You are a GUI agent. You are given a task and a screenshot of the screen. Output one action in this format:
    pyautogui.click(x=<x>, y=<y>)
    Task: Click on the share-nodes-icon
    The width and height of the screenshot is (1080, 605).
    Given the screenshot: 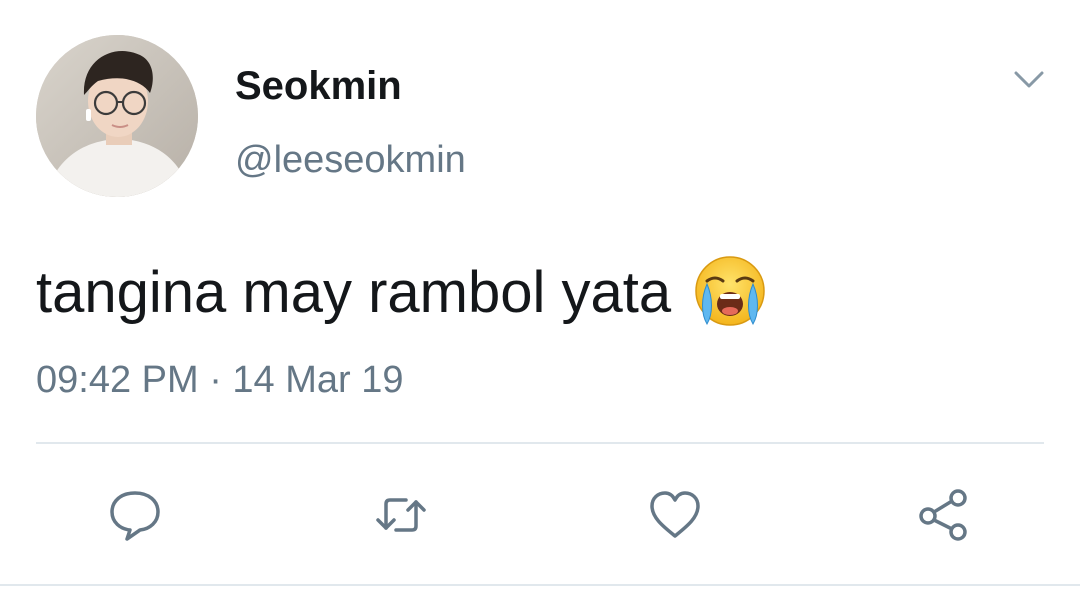 What is the action you would take?
    pyautogui.click(x=943, y=515)
    